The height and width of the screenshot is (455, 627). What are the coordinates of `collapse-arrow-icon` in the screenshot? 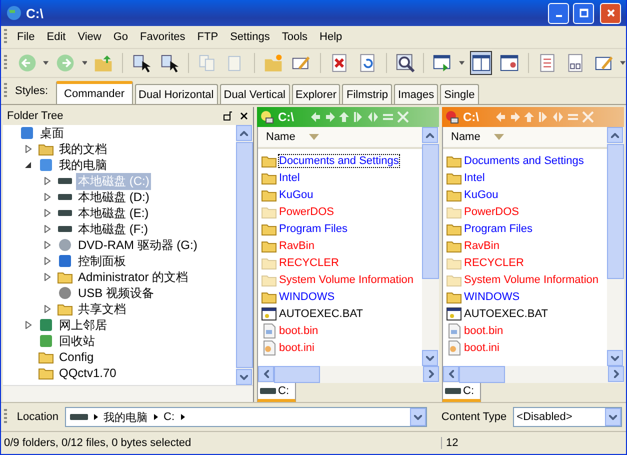 It's located at (28, 165).